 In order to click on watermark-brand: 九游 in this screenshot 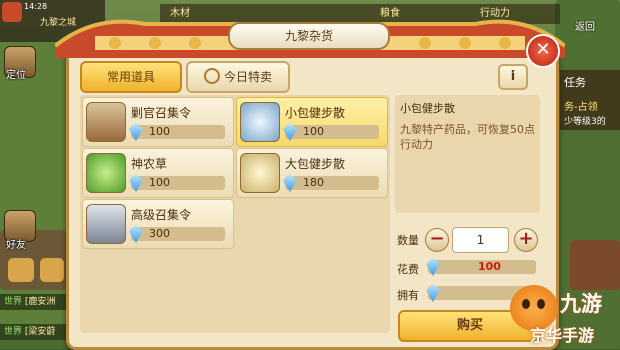, I will do `click(581, 304)`.